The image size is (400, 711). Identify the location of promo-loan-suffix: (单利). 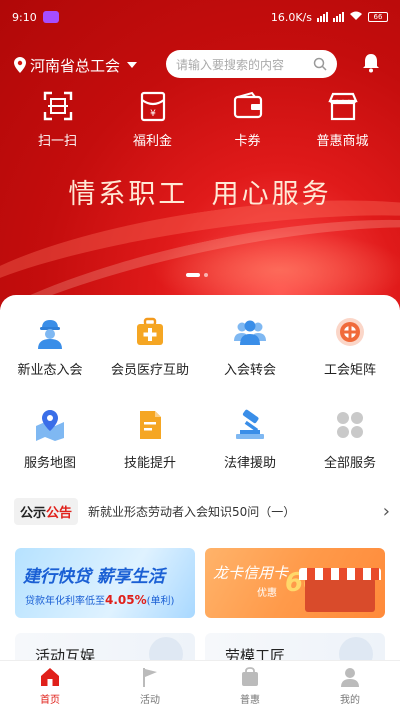
(160, 601).